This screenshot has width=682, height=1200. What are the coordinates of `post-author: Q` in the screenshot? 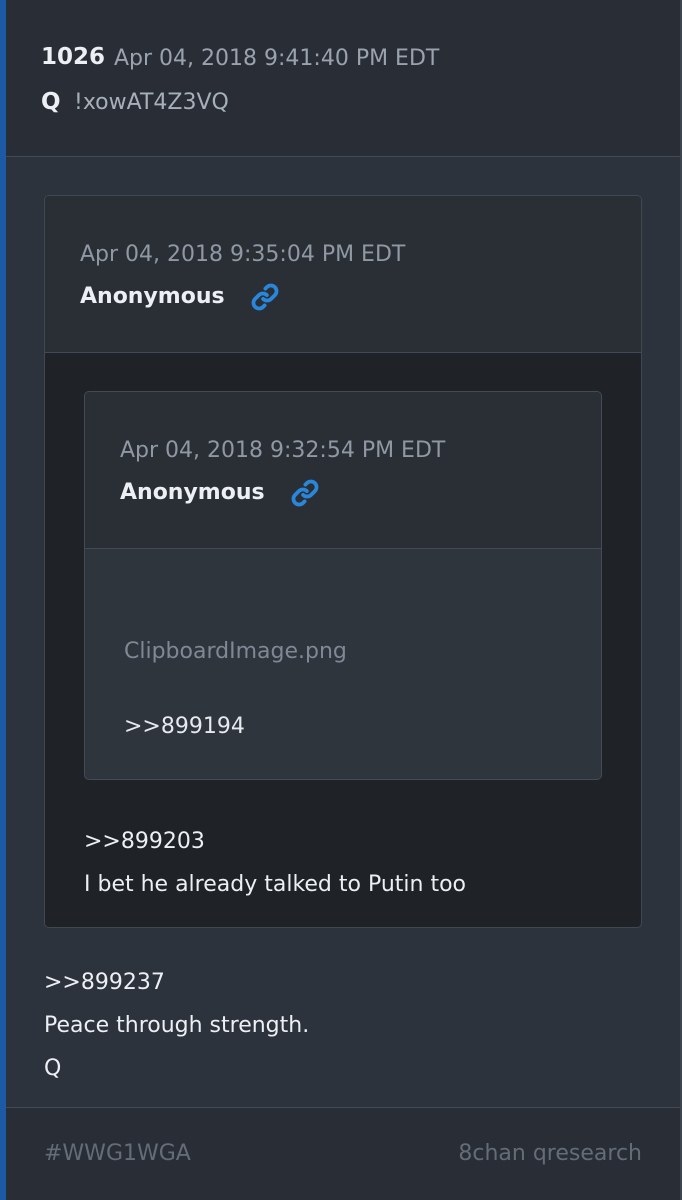 It's located at (51, 102).